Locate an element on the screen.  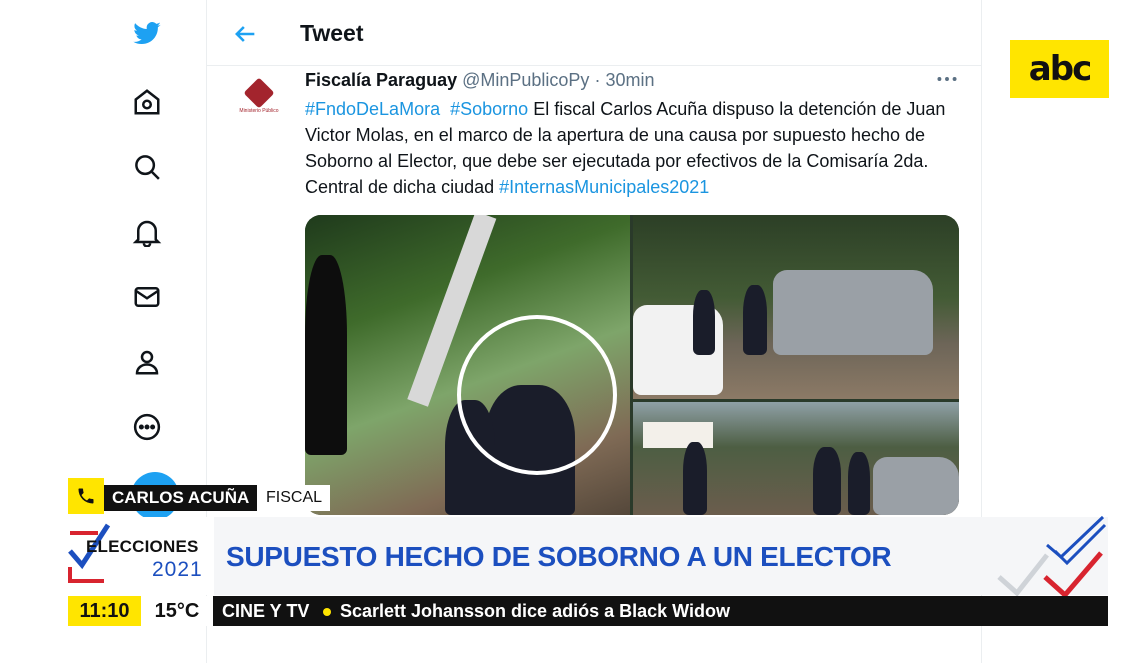
page-title: Tweet is located at coordinates (332, 33).